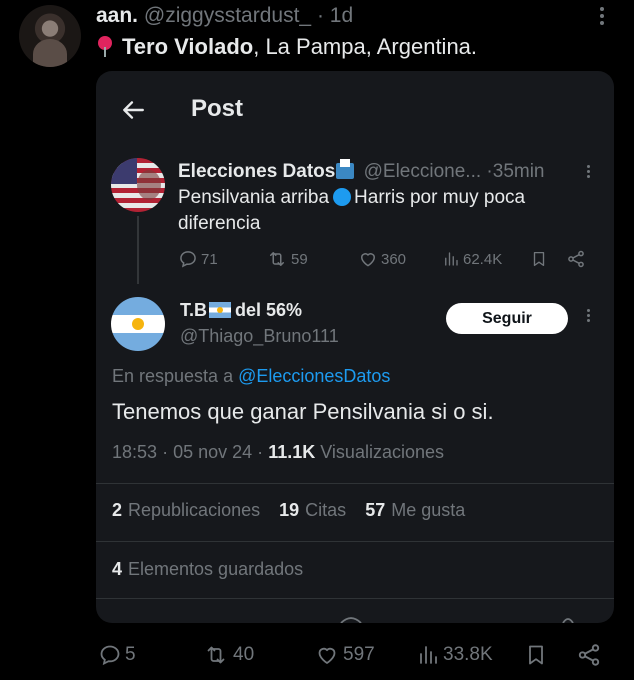  What do you see at coordinates (382, 452) in the screenshot?
I see `views-label: Visualizaciones` at bounding box center [382, 452].